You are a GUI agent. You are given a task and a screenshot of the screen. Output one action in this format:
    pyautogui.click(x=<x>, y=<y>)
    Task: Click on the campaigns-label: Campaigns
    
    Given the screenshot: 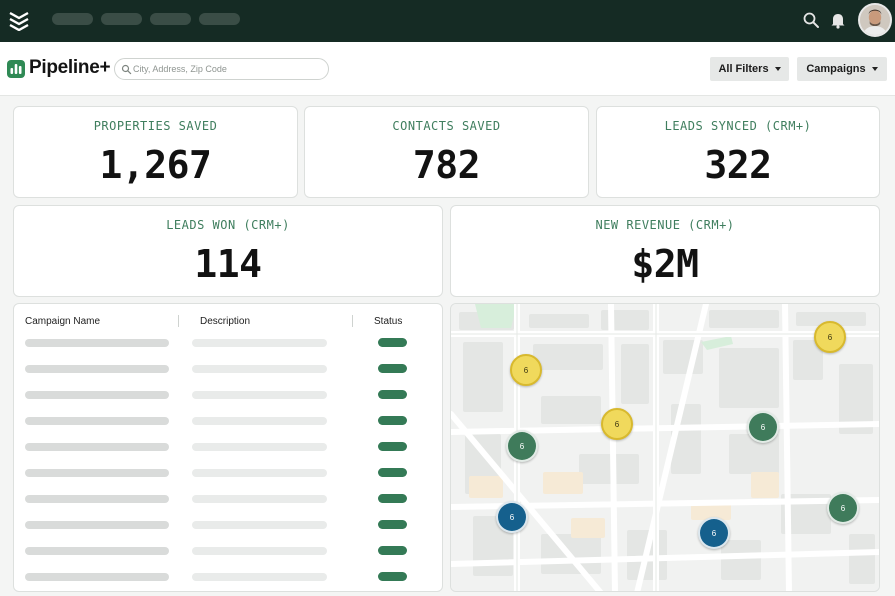 What is the action you would take?
    pyautogui.click(x=836, y=69)
    